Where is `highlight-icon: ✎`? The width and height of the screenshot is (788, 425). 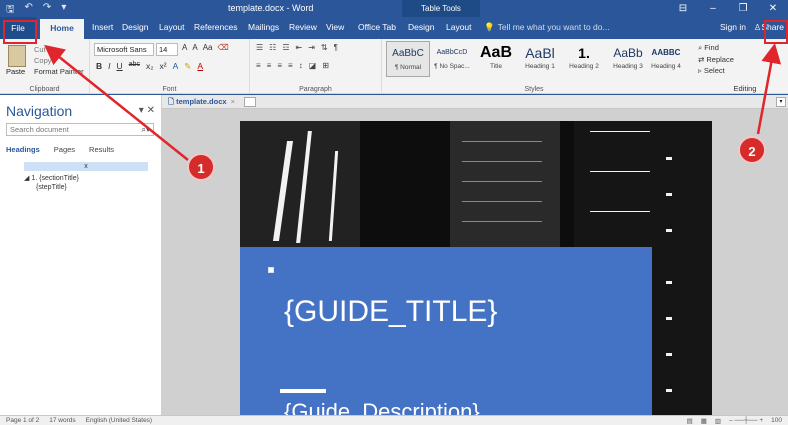
highlight-icon: ✎ is located at coordinates (187, 66).